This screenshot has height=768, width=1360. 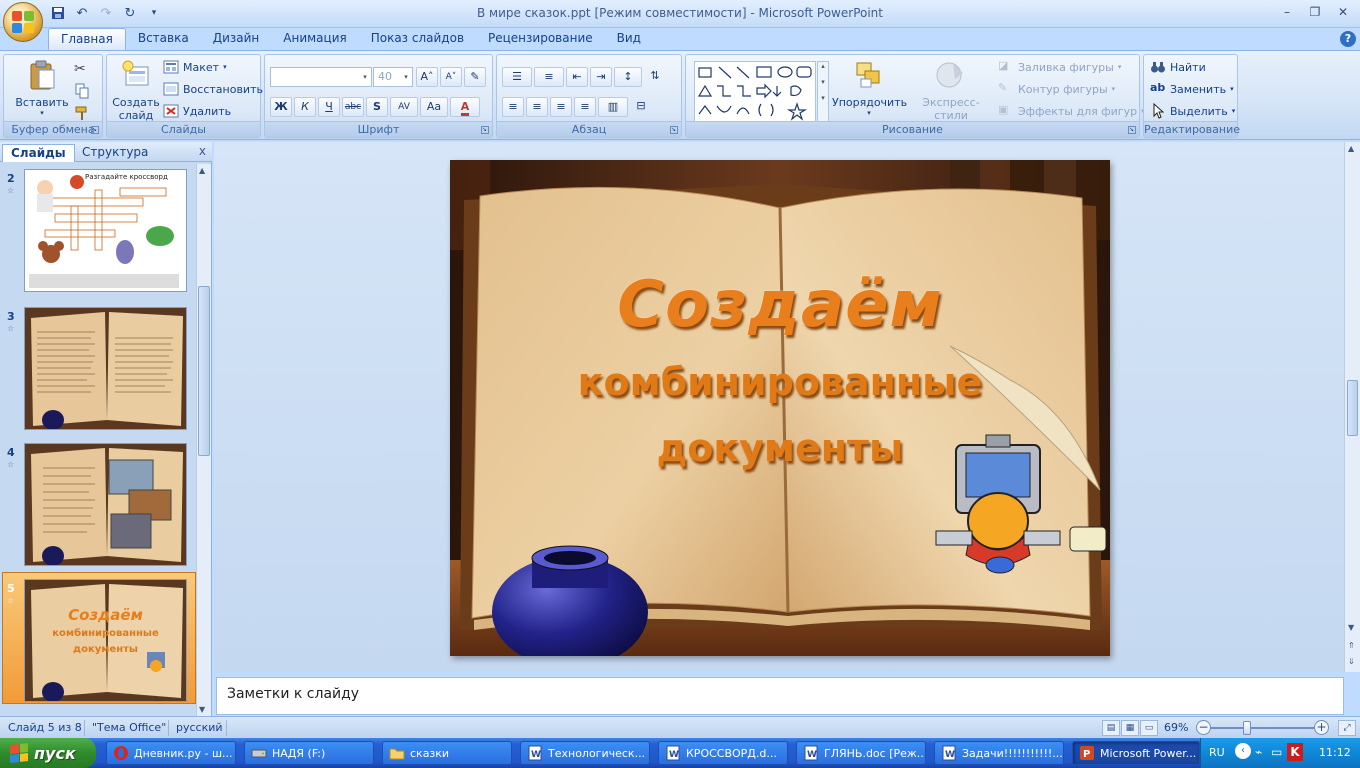 I want to click on slide-sorter-icon: ▦, so click(x=1130, y=728).